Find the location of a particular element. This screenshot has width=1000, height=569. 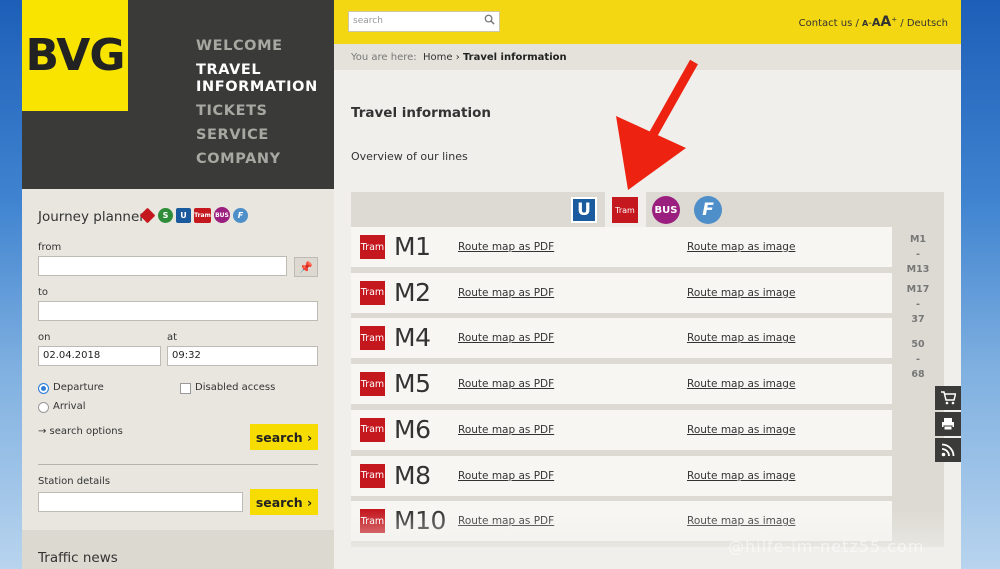

arrival-radio is located at coordinates (43, 407).